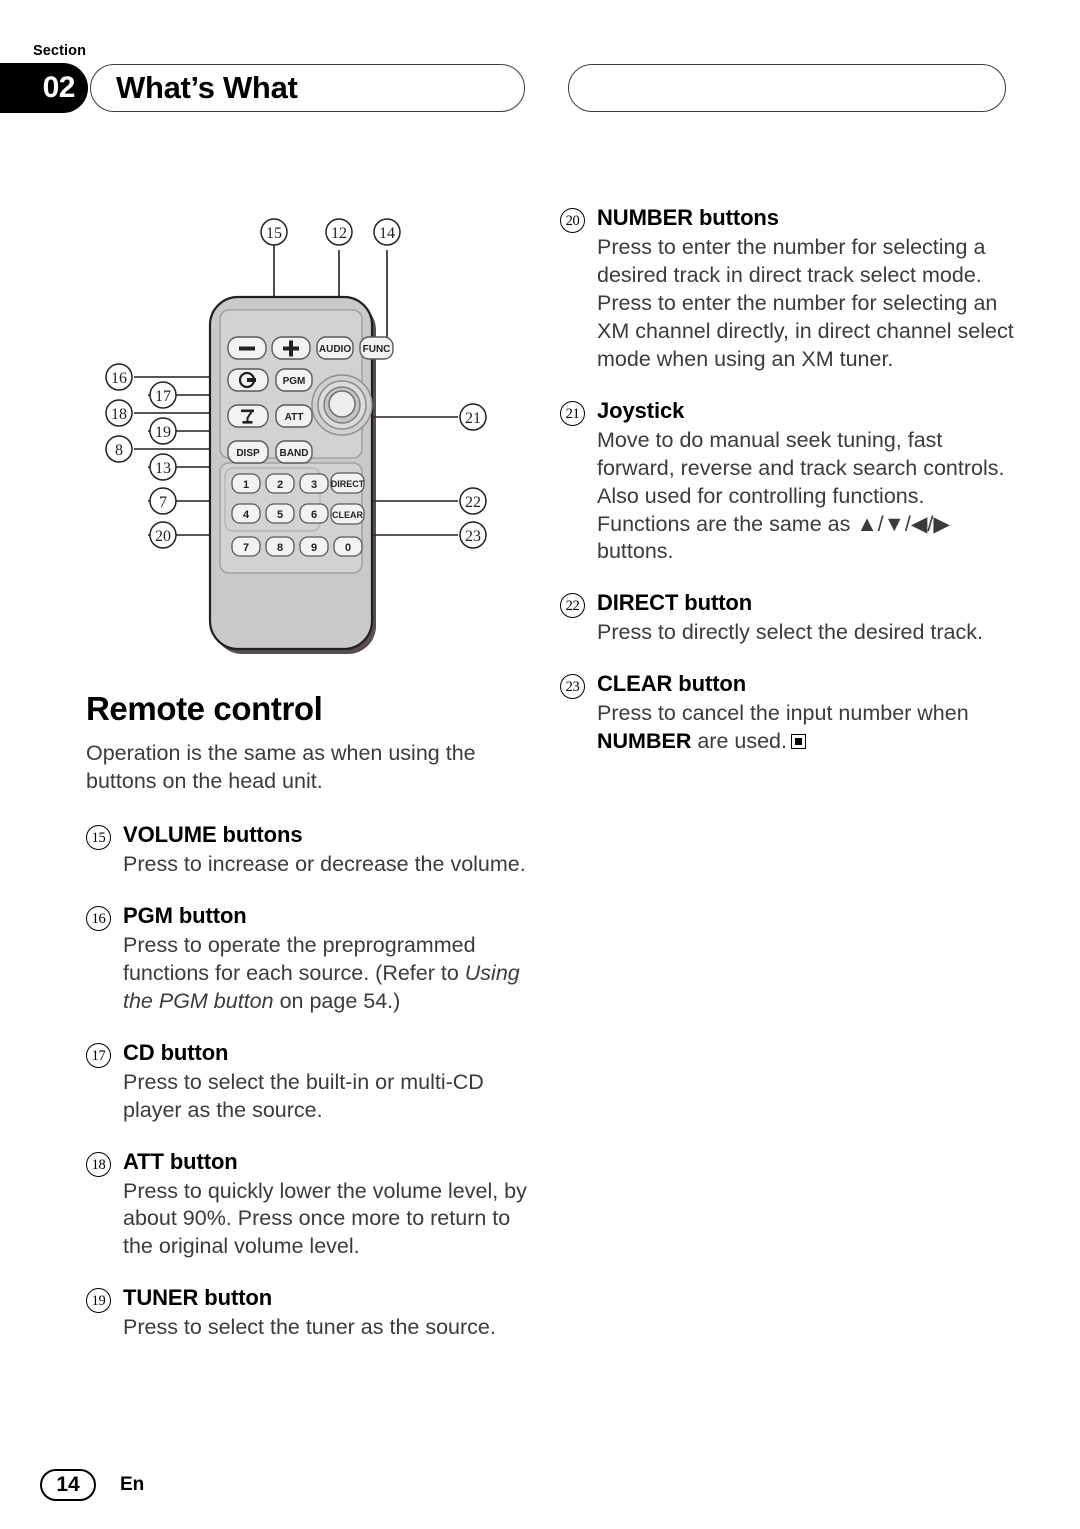 The height and width of the screenshot is (1529, 1080). Describe the element at coordinates (672, 684) in the screenshot. I see `entry-title: CLEAR button` at that location.